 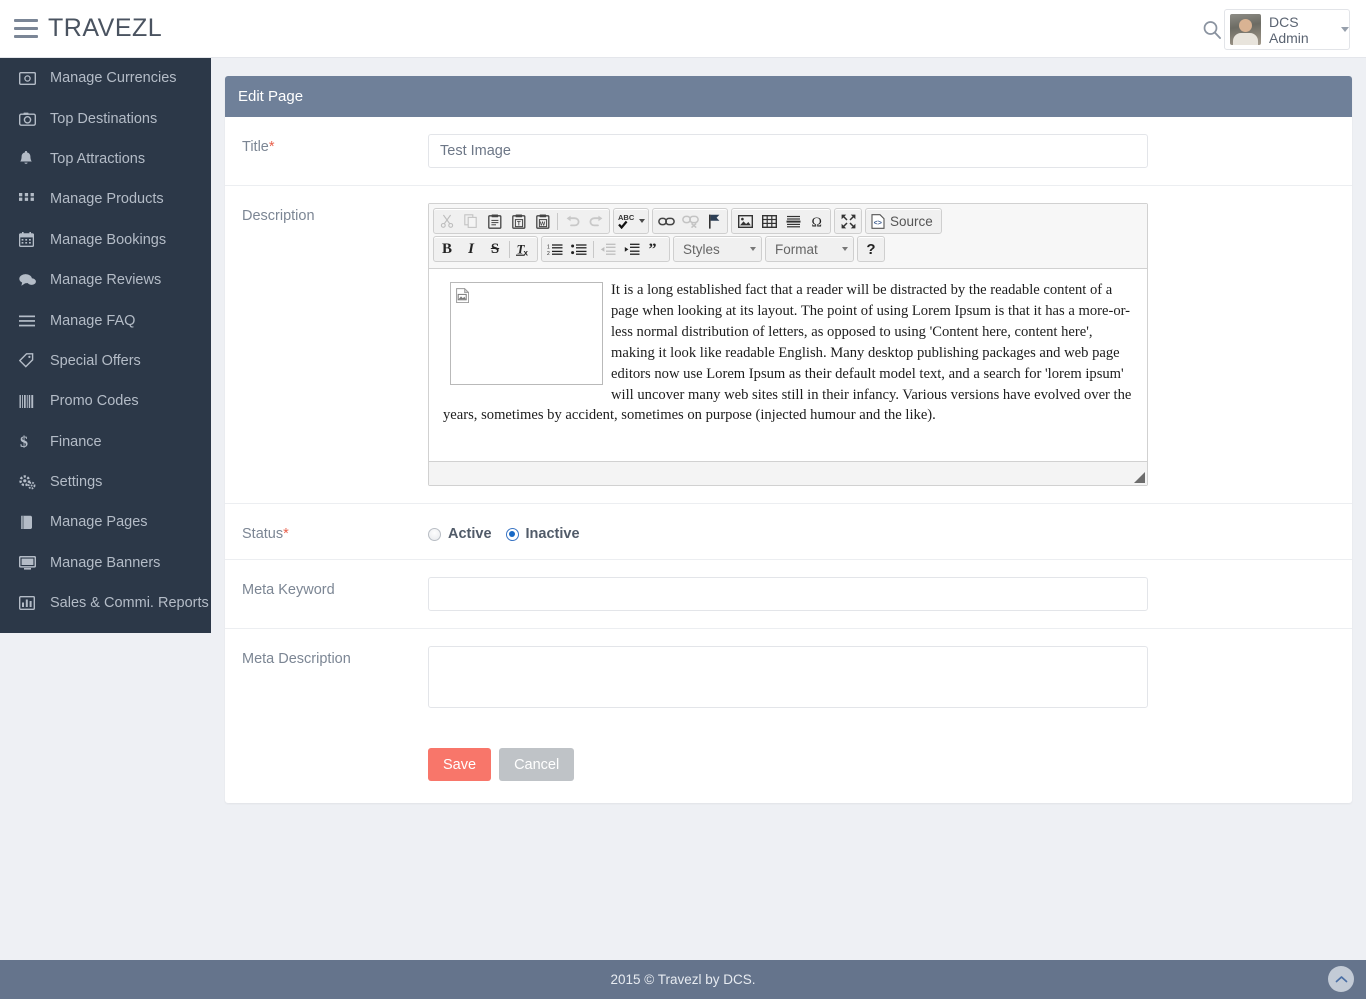 What do you see at coordinates (882, 531) in the screenshot?
I see `status-radio-group: Active Inactive` at bounding box center [882, 531].